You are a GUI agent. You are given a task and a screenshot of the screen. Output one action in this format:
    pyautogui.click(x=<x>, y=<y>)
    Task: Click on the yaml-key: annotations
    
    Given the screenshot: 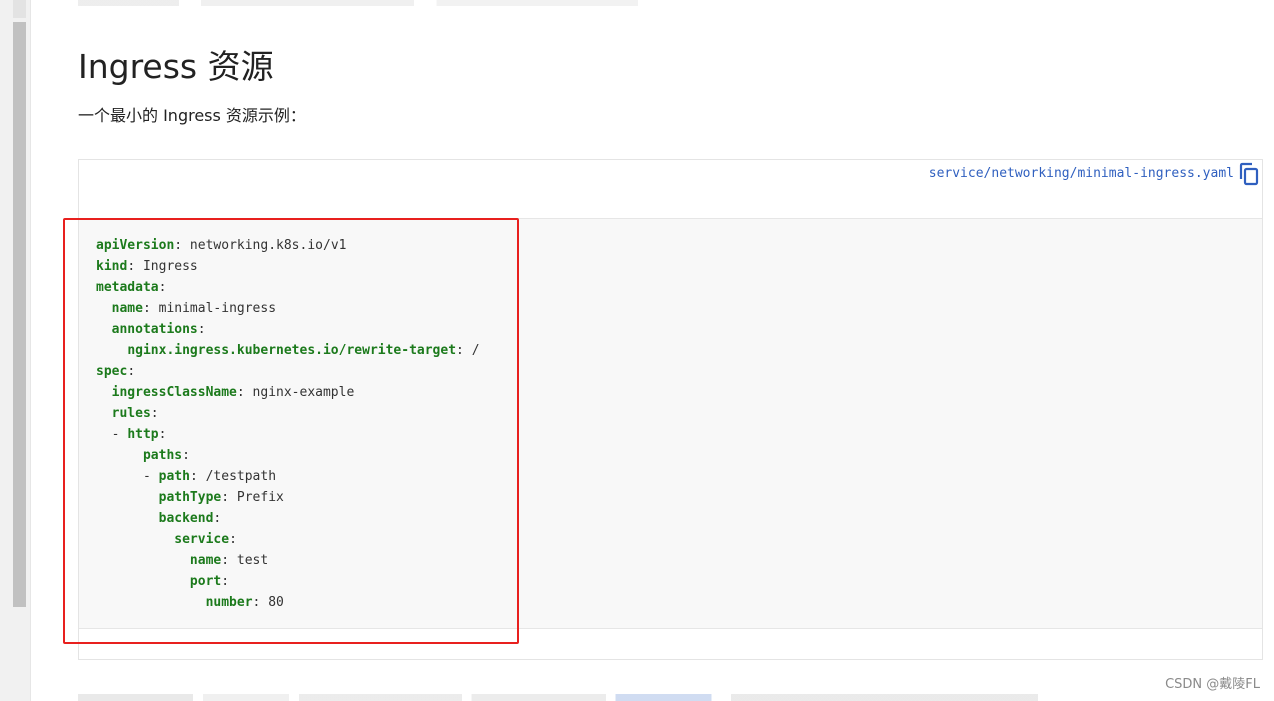 What is the action you would take?
    pyautogui.click(x=154, y=329)
    